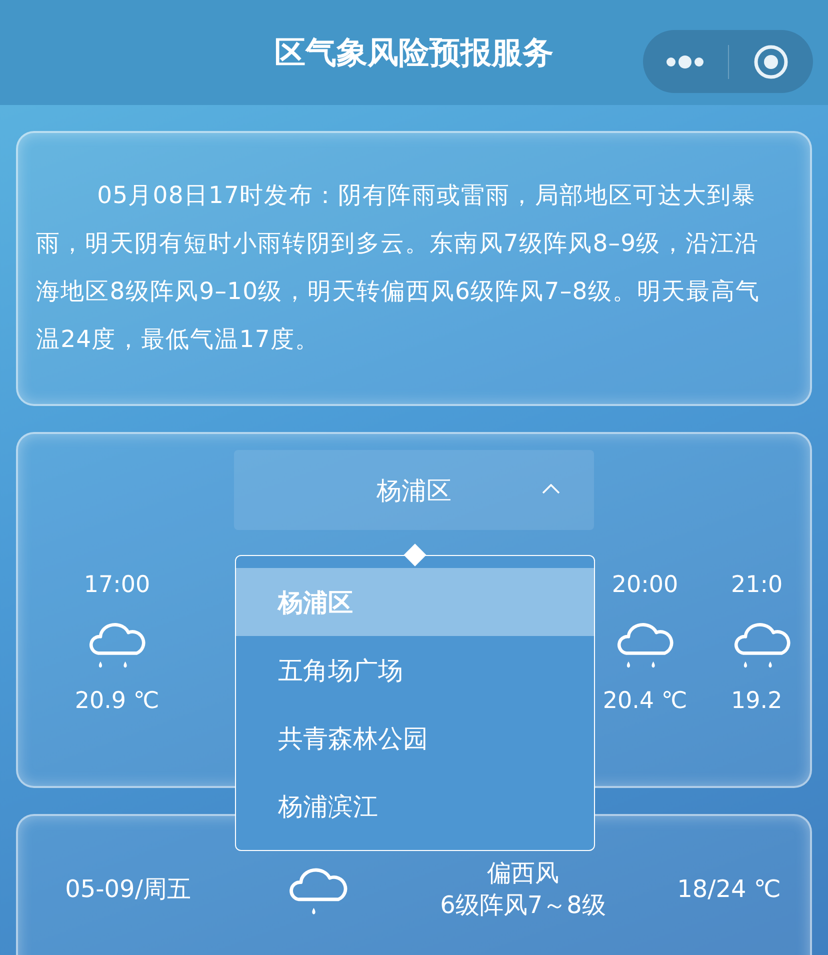 The image size is (828, 955). What do you see at coordinates (551, 489) in the screenshot?
I see `chevron-up-icon` at bounding box center [551, 489].